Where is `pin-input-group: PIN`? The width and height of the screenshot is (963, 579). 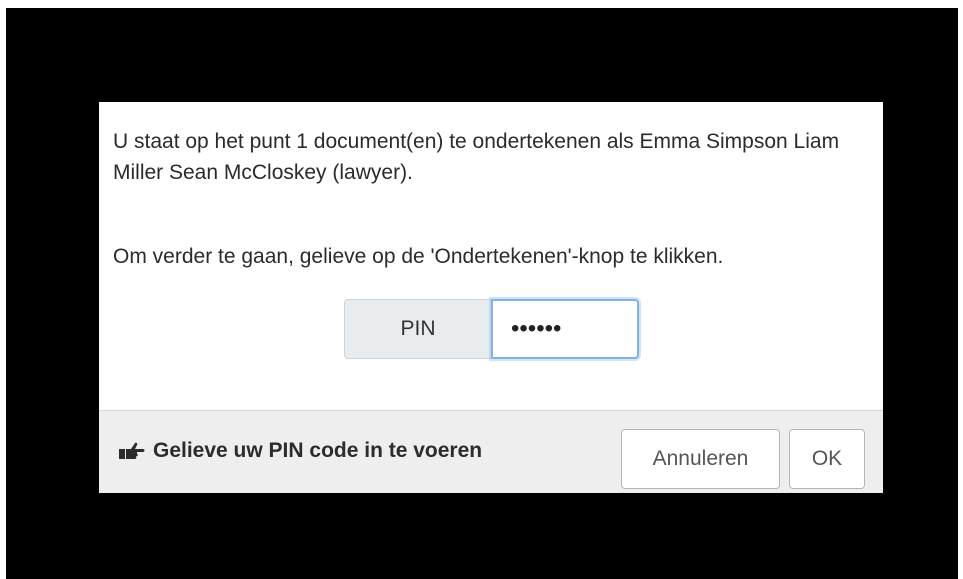 pin-input-group: PIN is located at coordinates (491, 329).